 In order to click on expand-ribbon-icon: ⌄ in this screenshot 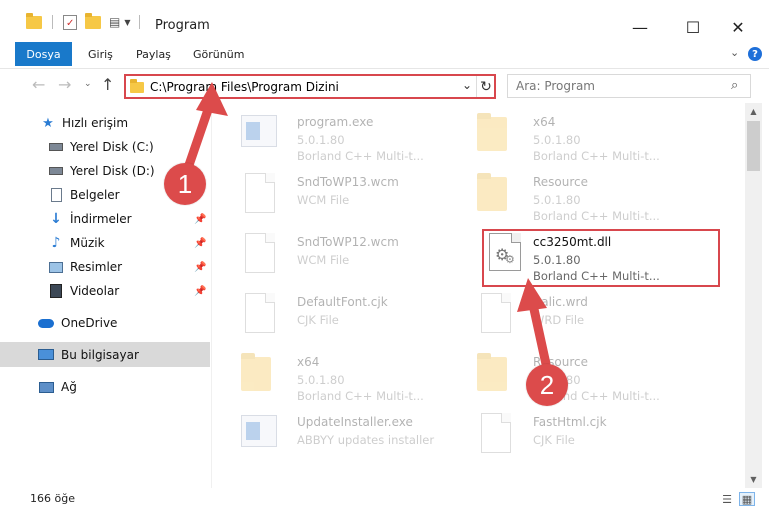, I will do `click(734, 52)`.